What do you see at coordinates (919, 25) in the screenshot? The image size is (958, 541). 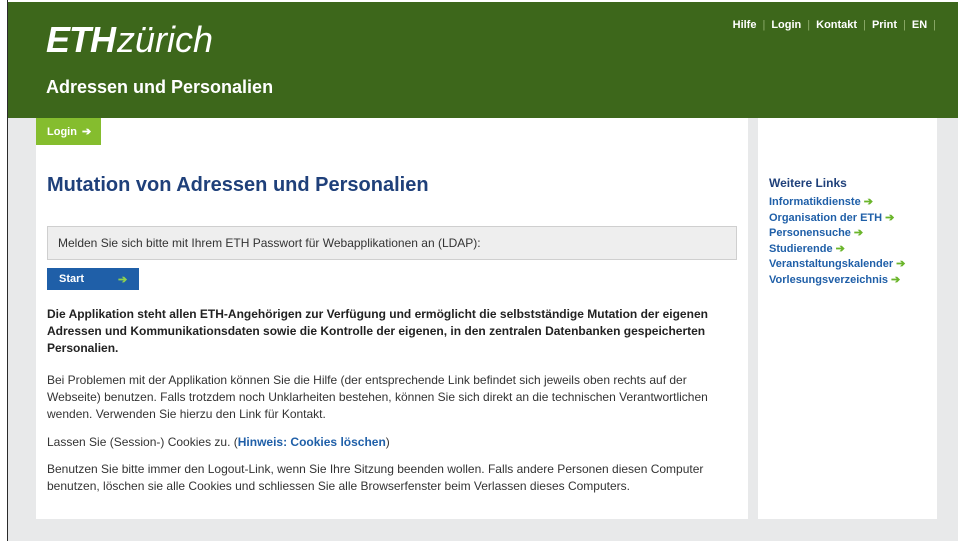 I see `meta-link-en: EN` at bounding box center [919, 25].